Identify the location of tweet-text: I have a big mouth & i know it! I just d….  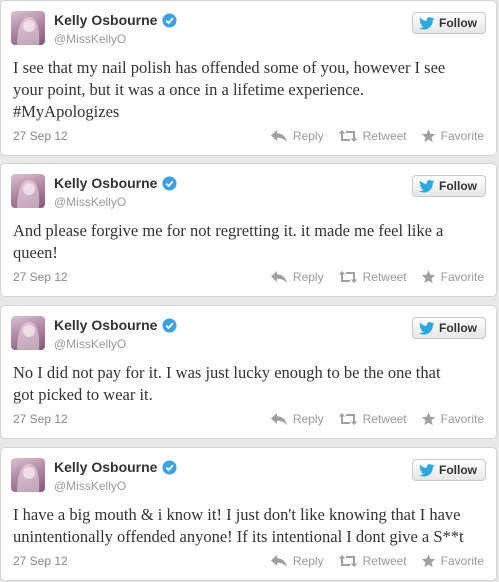
(248, 526).